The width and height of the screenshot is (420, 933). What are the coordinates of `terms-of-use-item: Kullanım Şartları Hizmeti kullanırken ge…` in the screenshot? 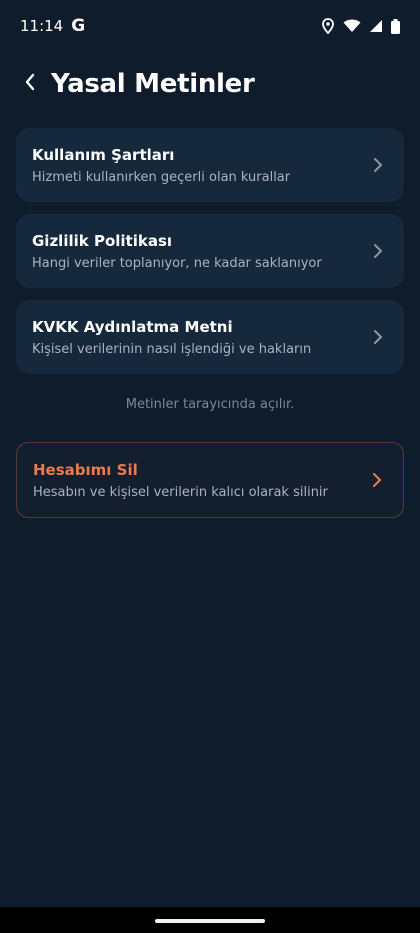 It's located at (210, 165).